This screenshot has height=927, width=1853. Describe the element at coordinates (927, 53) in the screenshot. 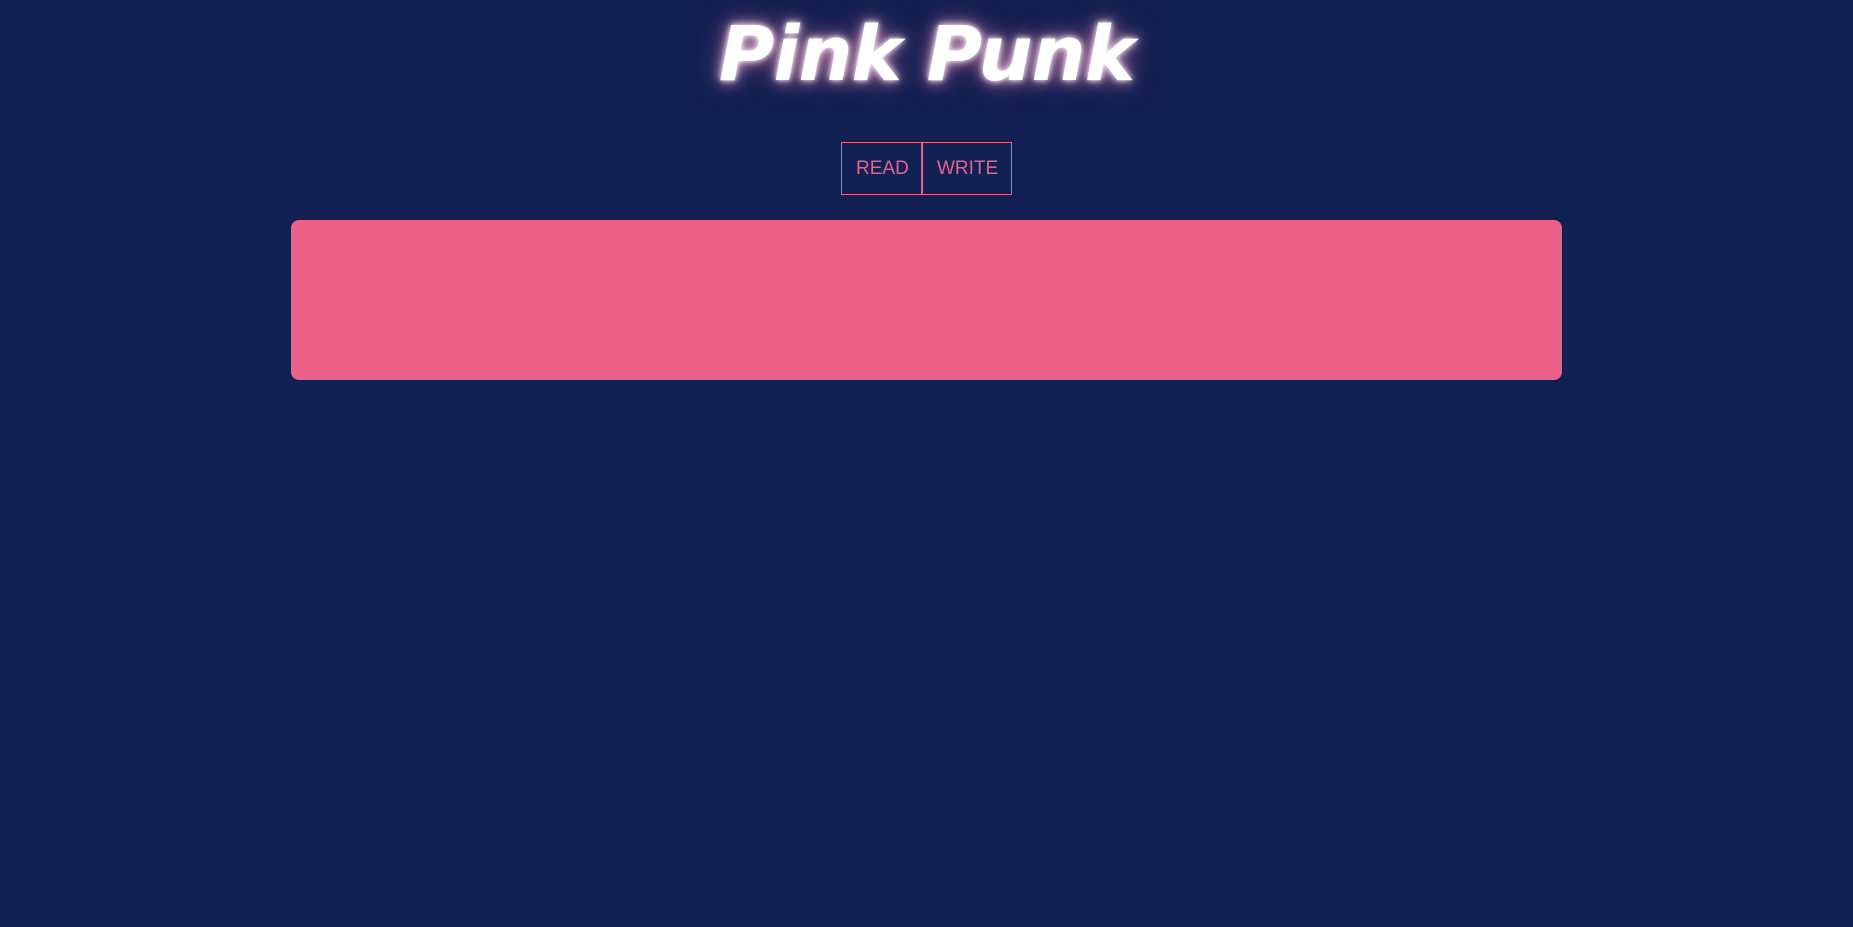

I see `site-title: Pink Punk` at that location.